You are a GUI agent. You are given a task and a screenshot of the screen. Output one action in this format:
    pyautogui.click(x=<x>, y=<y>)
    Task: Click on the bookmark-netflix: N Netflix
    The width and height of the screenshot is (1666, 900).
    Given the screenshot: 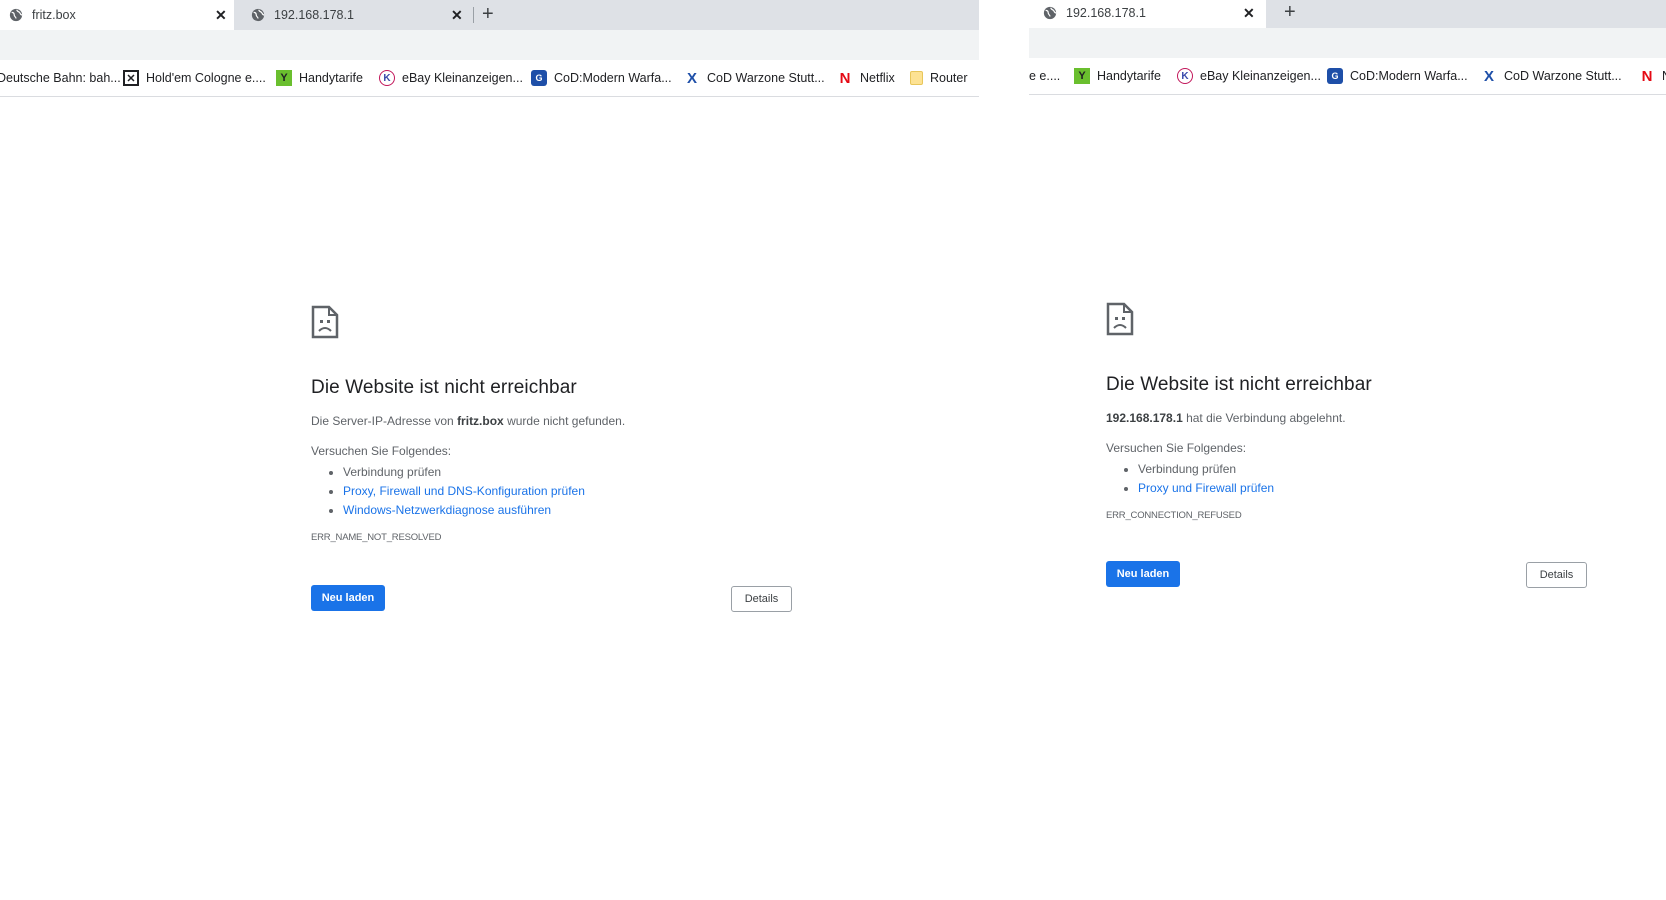 What is the action you would take?
    pyautogui.click(x=866, y=78)
    